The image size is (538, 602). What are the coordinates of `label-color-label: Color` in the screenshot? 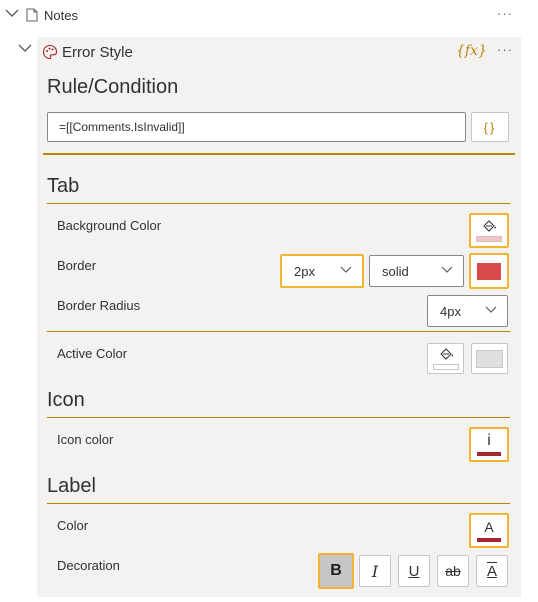 It's located at (73, 525).